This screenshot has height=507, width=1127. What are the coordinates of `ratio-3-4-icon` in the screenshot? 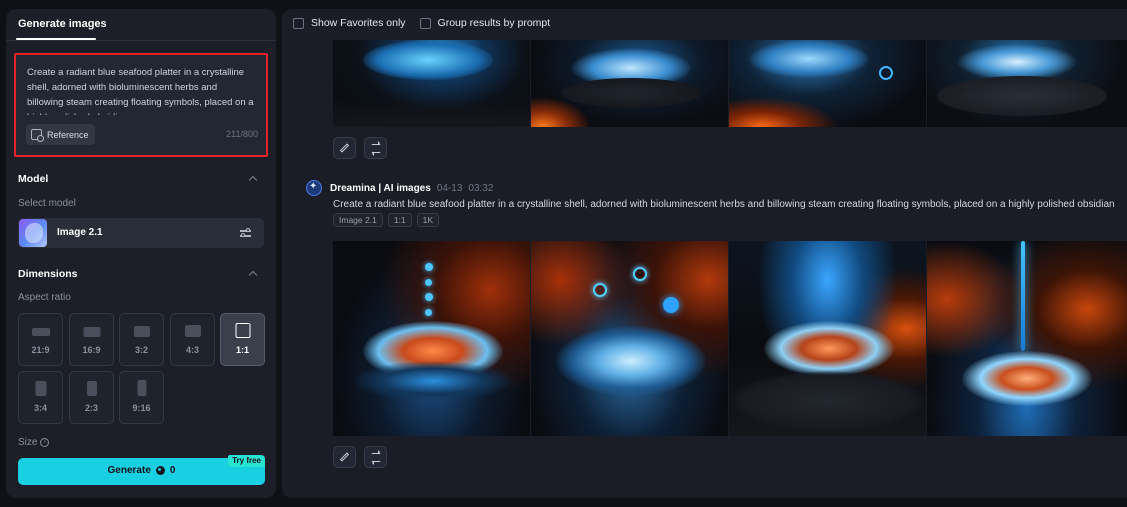 It's located at (40, 388).